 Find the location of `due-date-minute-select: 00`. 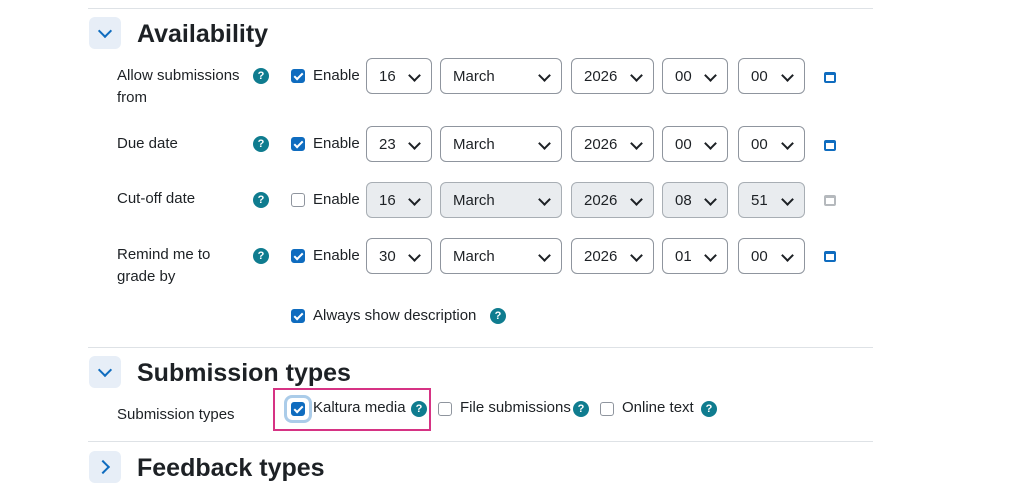

due-date-minute-select: 00 is located at coordinates (771, 144).